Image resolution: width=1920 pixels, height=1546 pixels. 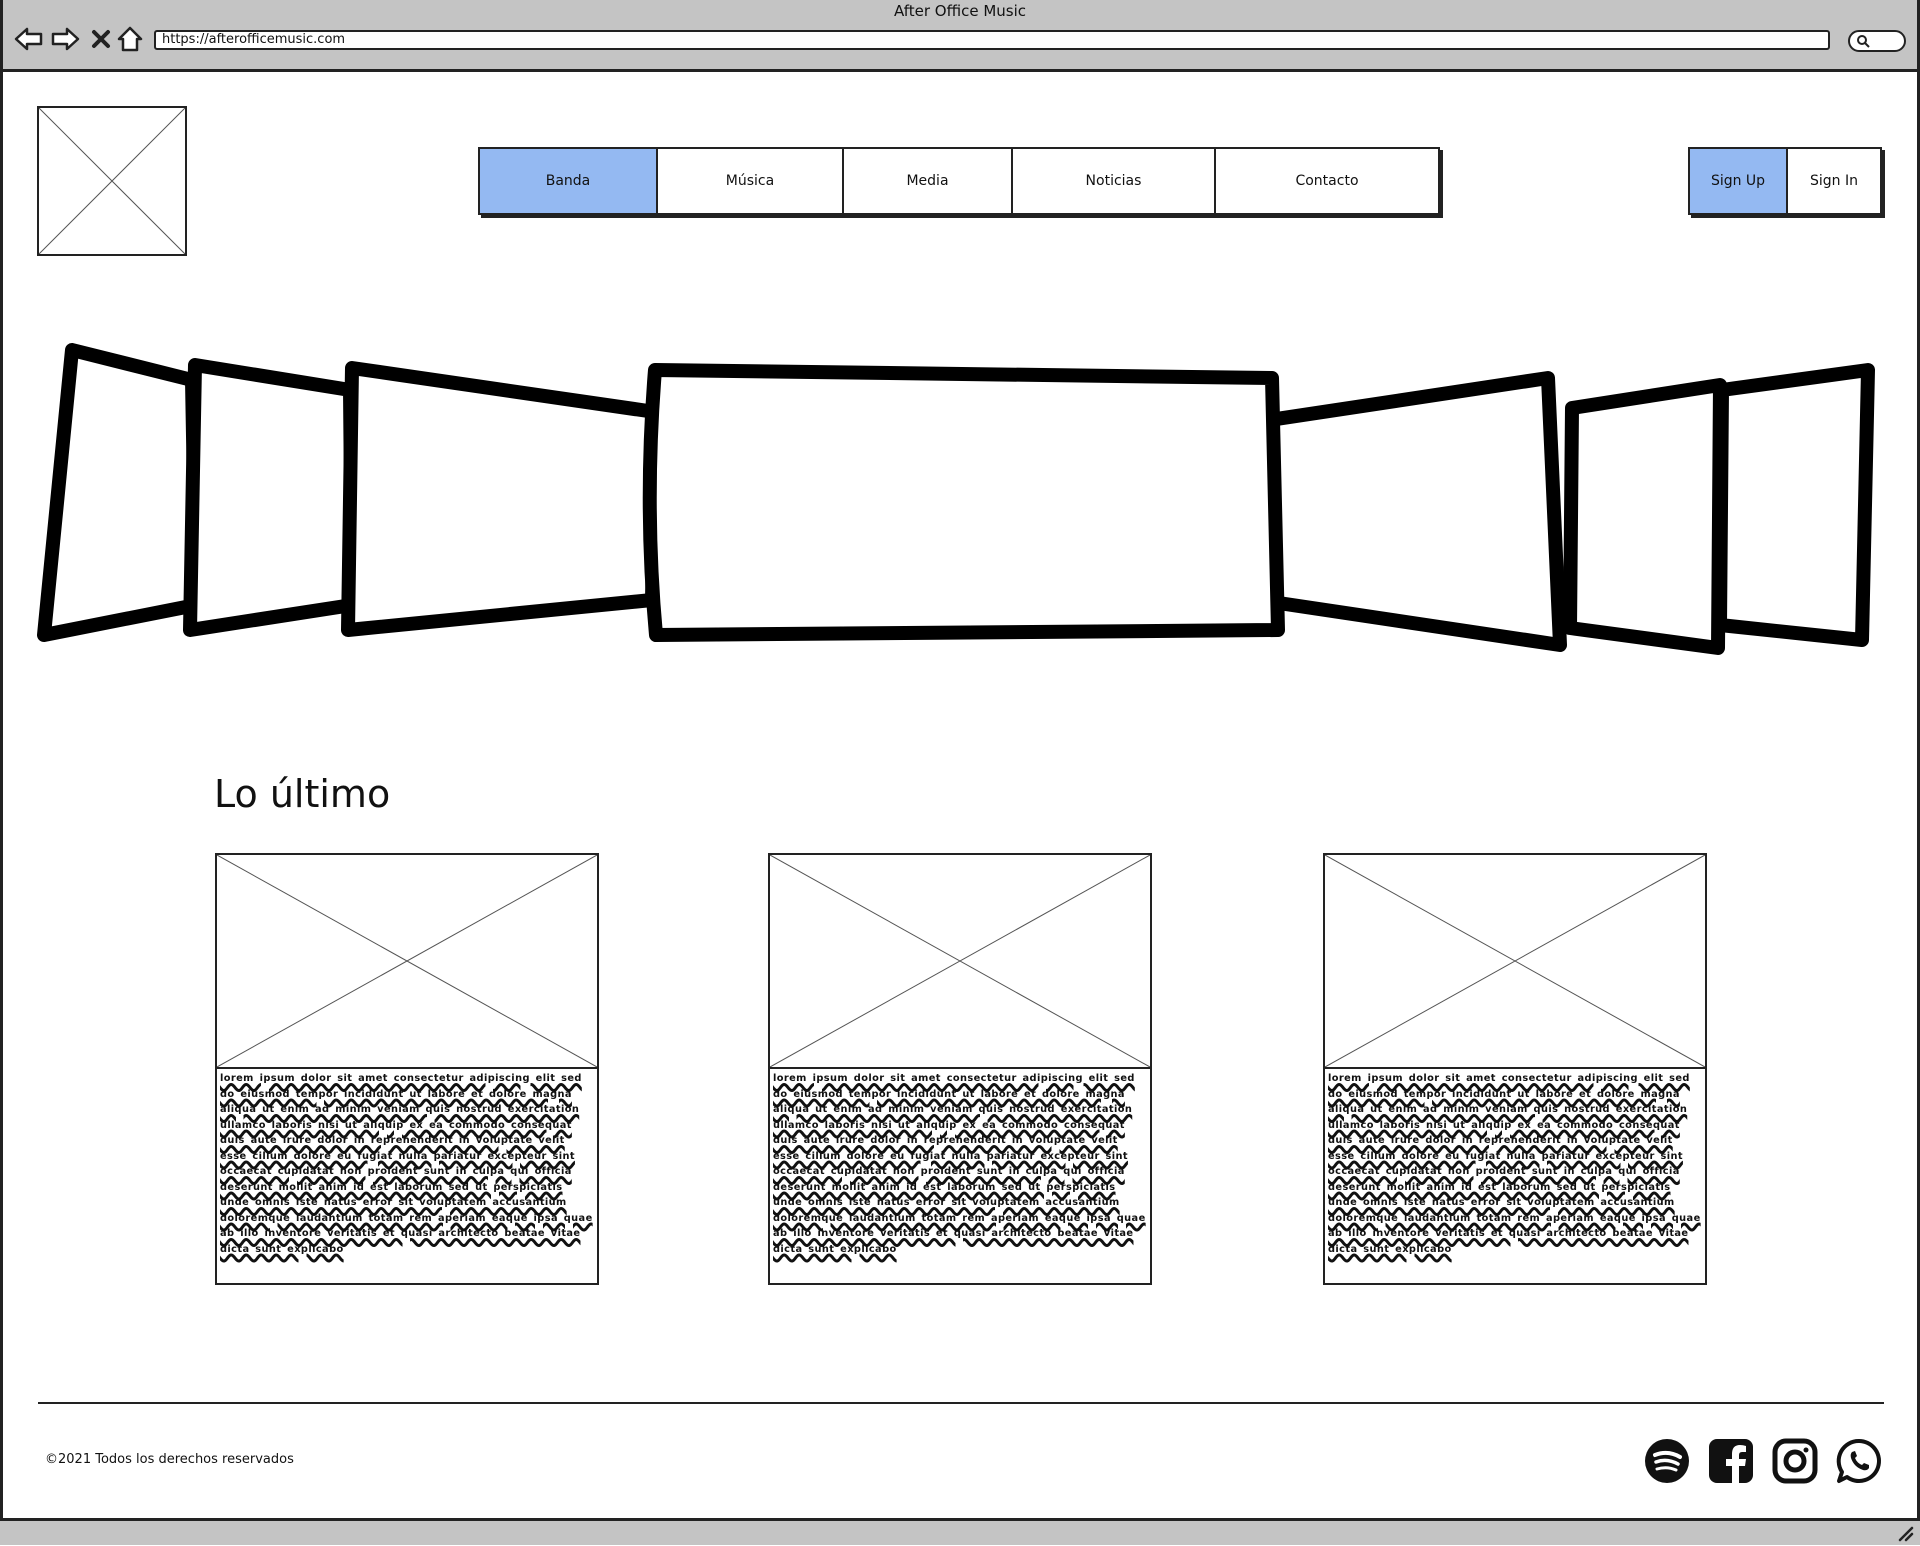 I want to click on nav-item-contacto: Contacto, so click(x=1327, y=181).